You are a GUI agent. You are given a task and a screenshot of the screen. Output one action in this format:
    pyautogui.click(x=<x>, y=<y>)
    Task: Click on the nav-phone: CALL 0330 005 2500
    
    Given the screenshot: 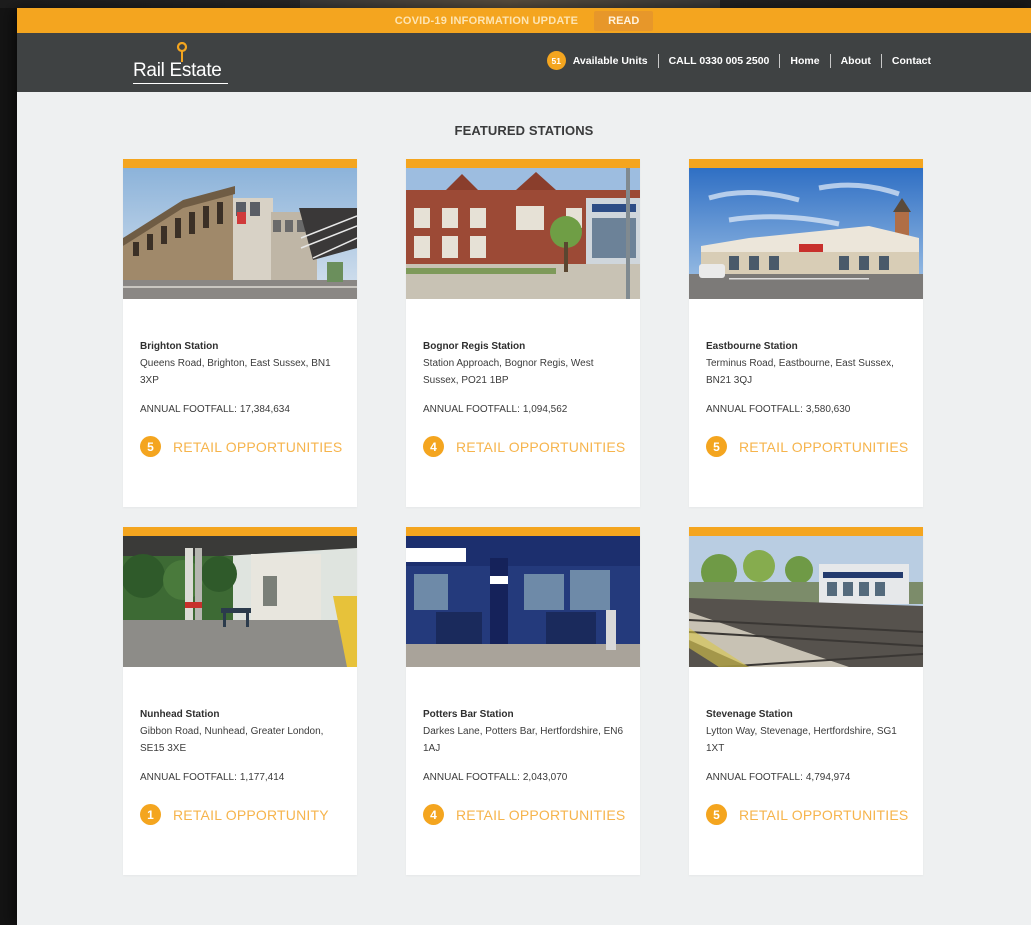 What is the action you would take?
    pyautogui.click(x=719, y=61)
    